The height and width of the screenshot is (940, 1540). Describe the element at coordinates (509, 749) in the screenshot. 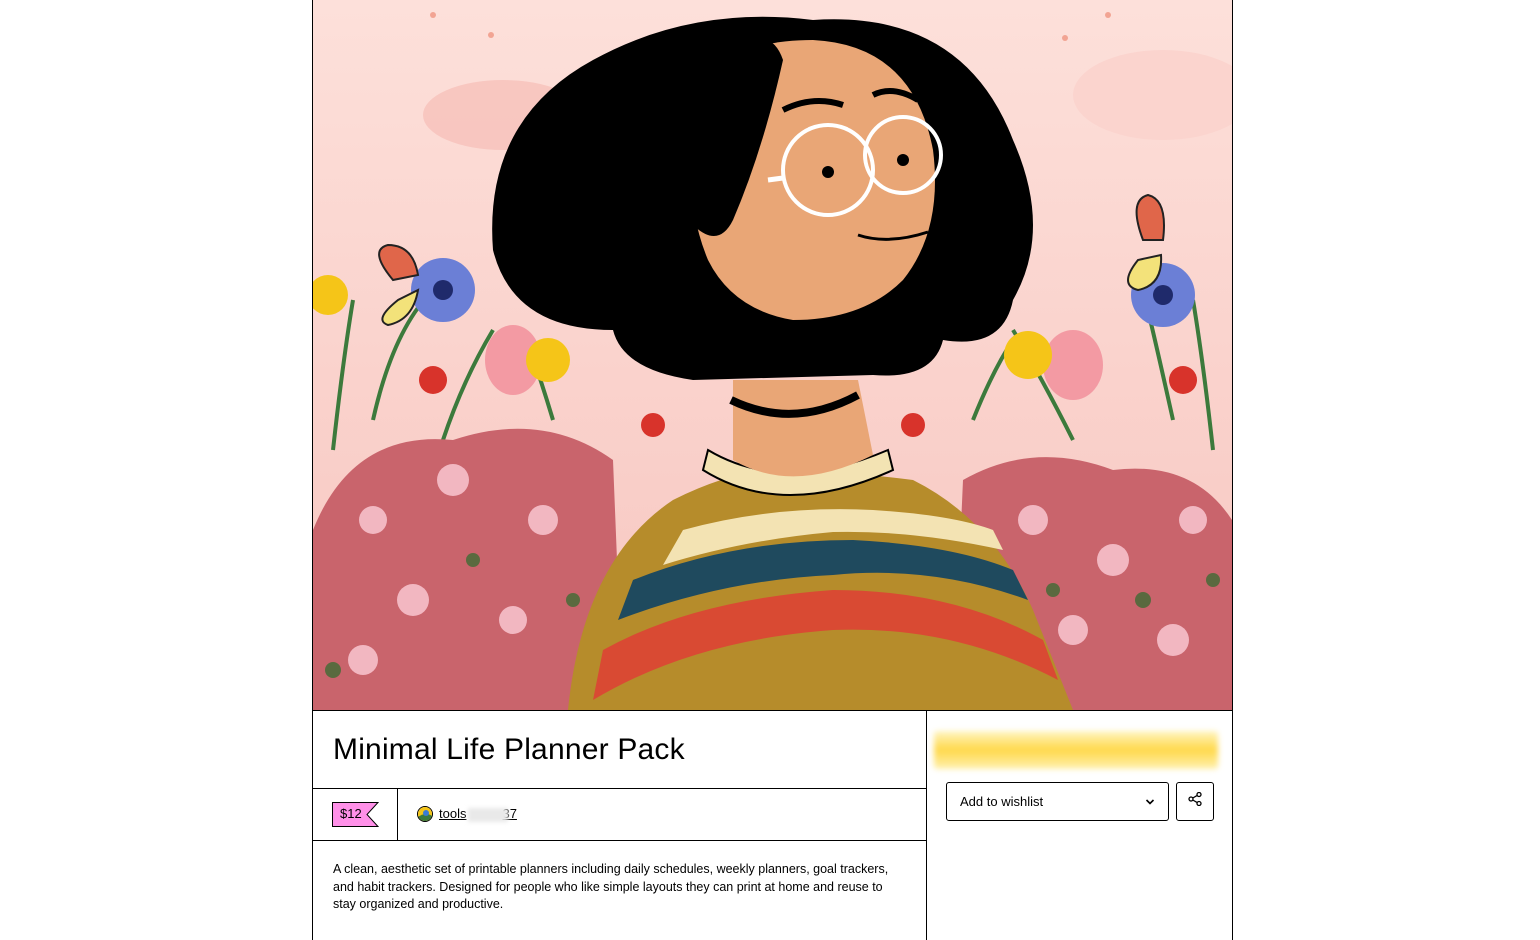

I see `product-title: Minimal Life Planner Pack` at that location.